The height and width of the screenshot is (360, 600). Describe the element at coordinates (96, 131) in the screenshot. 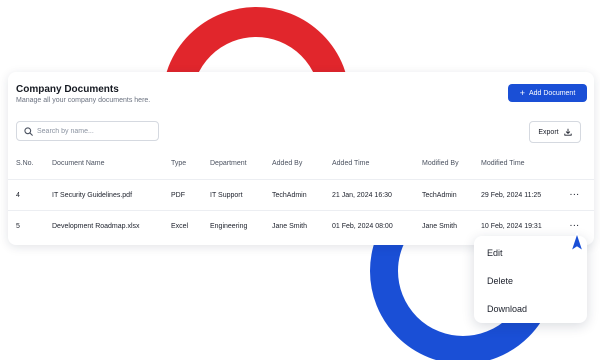

I see `search-input` at that location.